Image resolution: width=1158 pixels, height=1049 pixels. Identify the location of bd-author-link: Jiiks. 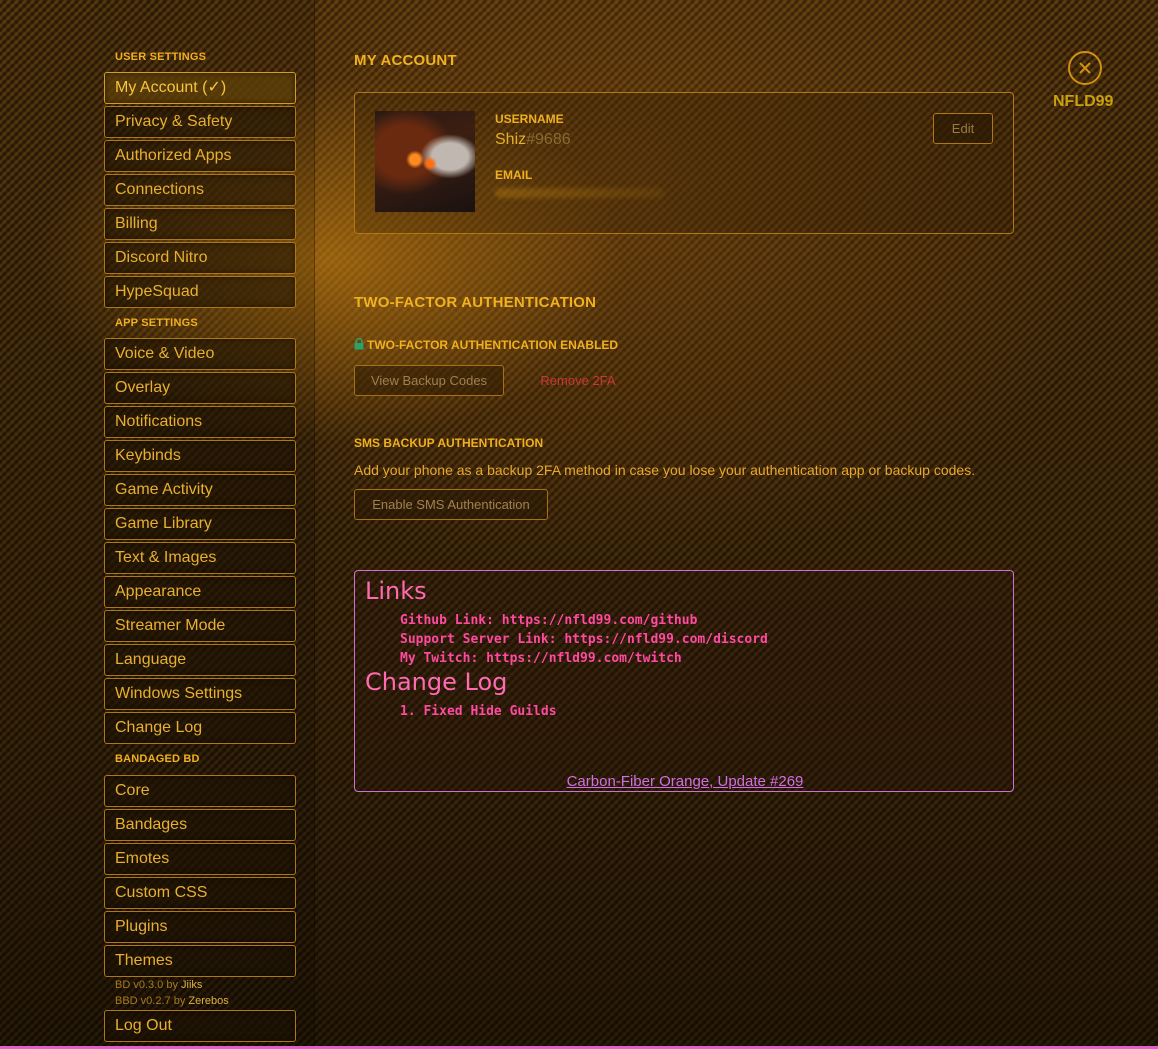
(191, 985).